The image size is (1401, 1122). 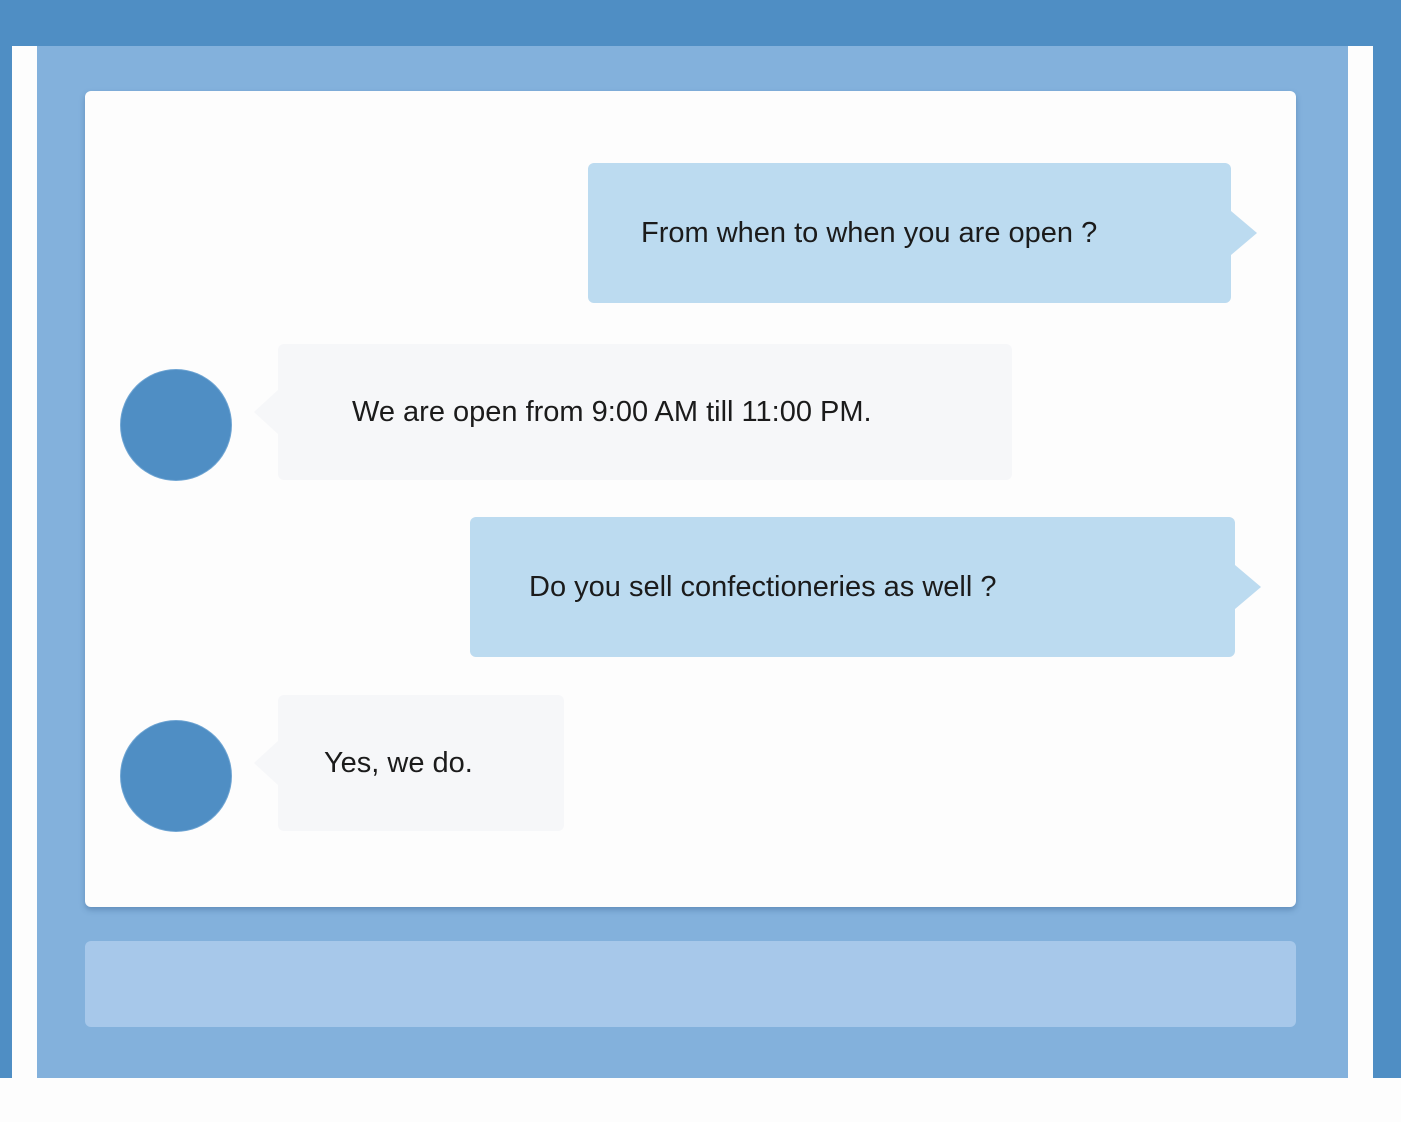 I want to click on message-text: From when to when you are open ?, so click(x=869, y=232).